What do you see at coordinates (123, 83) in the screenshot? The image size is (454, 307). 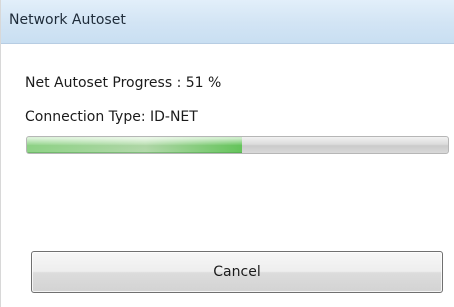 I see `progress-status-text: Net Autoset Progress : 51 %` at bounding box center [123, 83].